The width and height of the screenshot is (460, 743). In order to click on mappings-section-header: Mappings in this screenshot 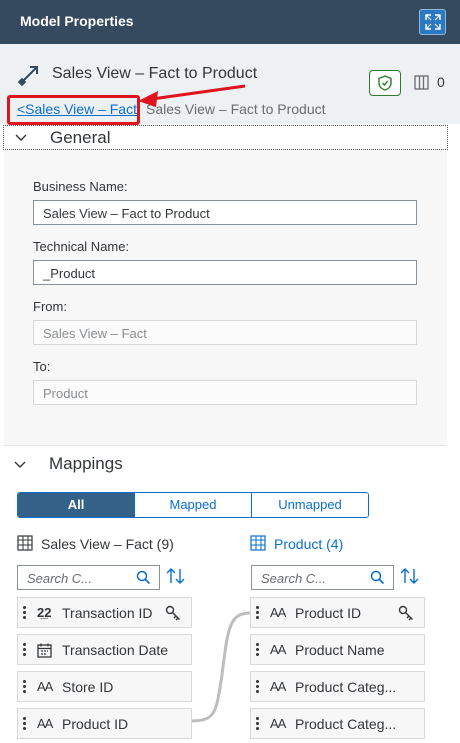, I will do `click(230, 464)`.